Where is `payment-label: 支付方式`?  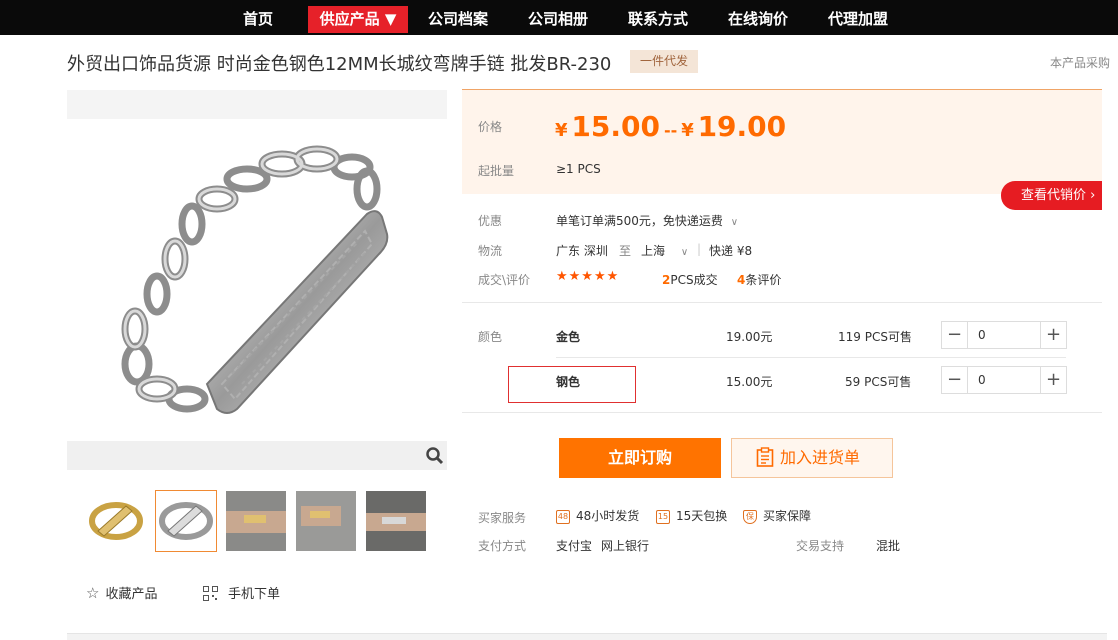 payment-label: 支付方式 is located at coordinates (502, 546).